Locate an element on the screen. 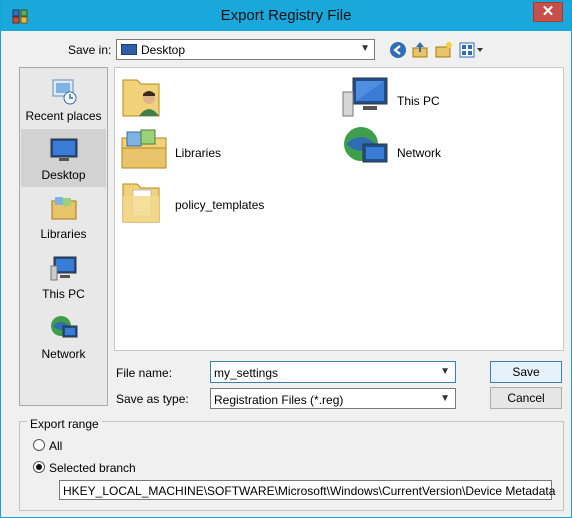 The image size is (572, 518). selected-branch-label: Selected branch is located at coordinates (92, 468).